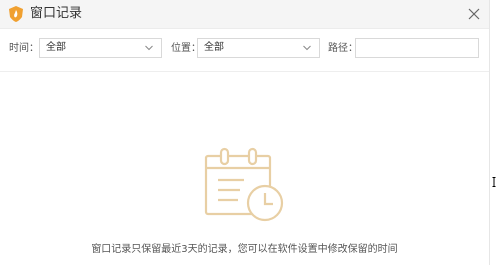 Image resolution: width=497 pixels, height=265 pixels. I want to click on text-cursor-icon, so click(494, 182).